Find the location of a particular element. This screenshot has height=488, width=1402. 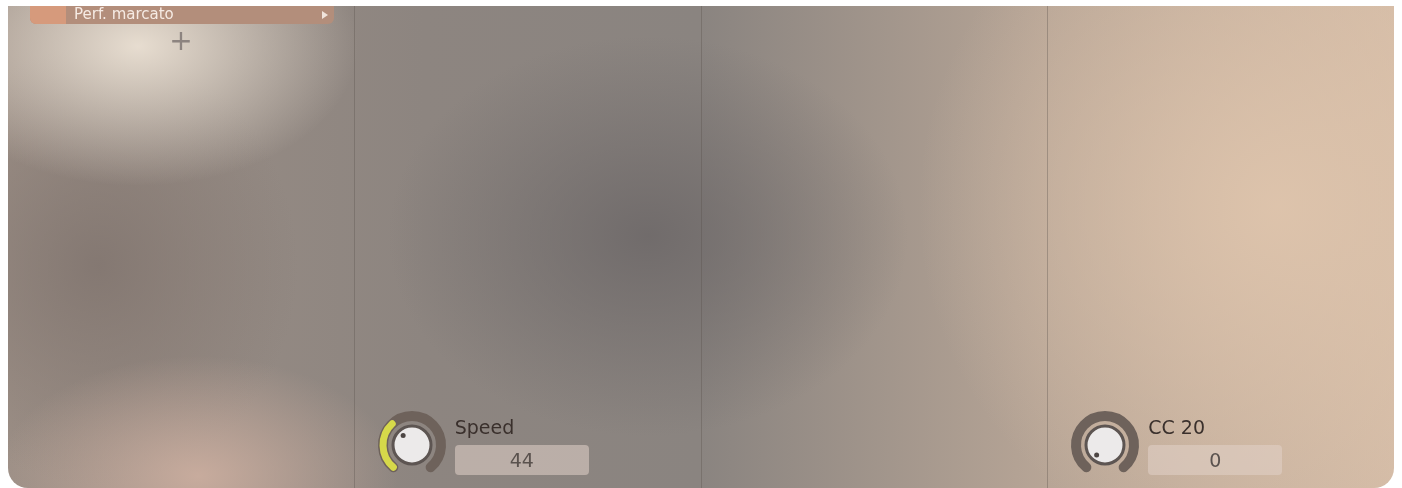

articulation-slot: Perf. marcato is located at coordinates (182, 15).